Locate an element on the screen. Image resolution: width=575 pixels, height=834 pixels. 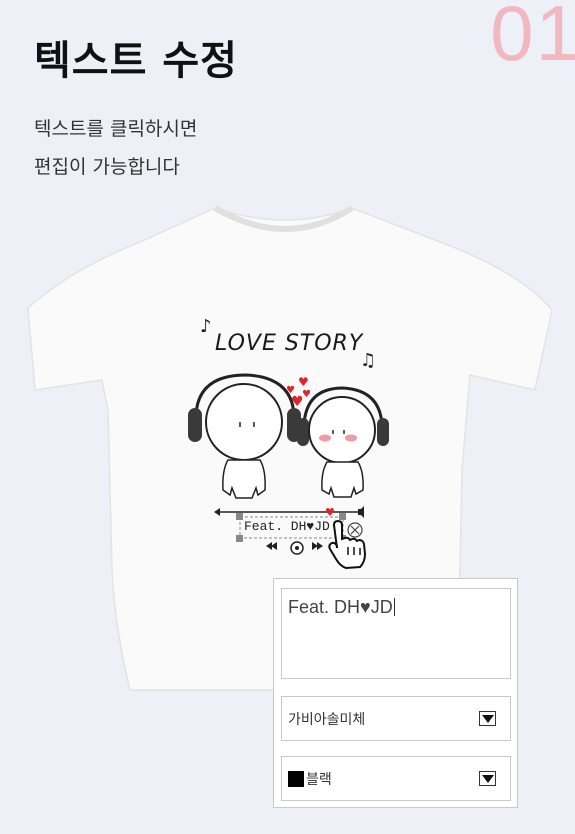
color-swatch is located at coordinates (296, 778).